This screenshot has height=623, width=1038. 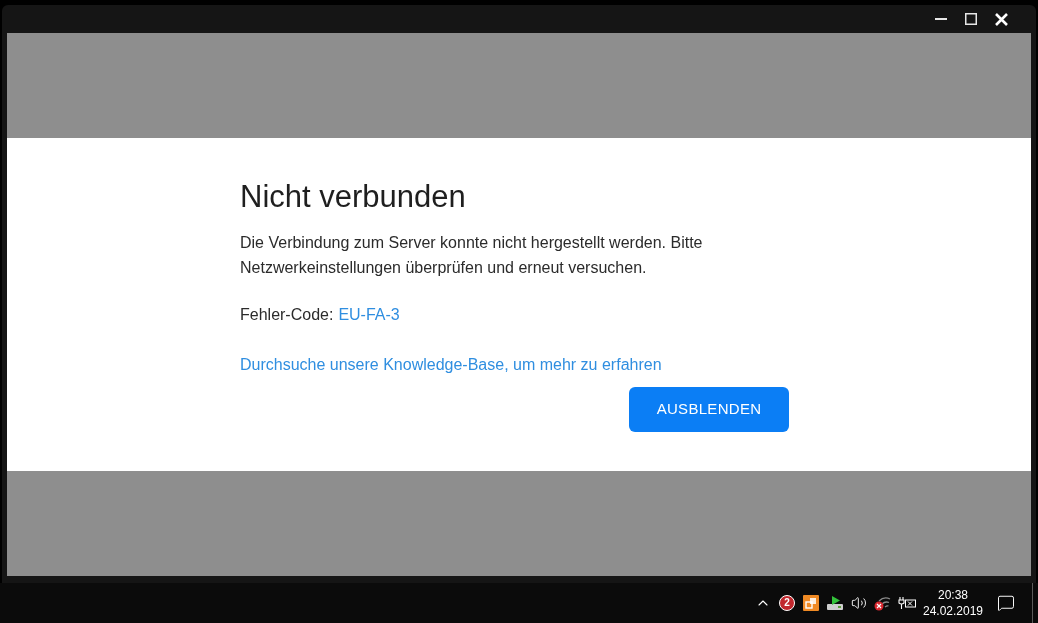 I want to click on dialog-message: Die Verbindung zum Server konnte nicht hergestellt werden. Bitte Netzwerkeinstellungen überprüfen und erneut versuchen., so click(x=472, y=255).